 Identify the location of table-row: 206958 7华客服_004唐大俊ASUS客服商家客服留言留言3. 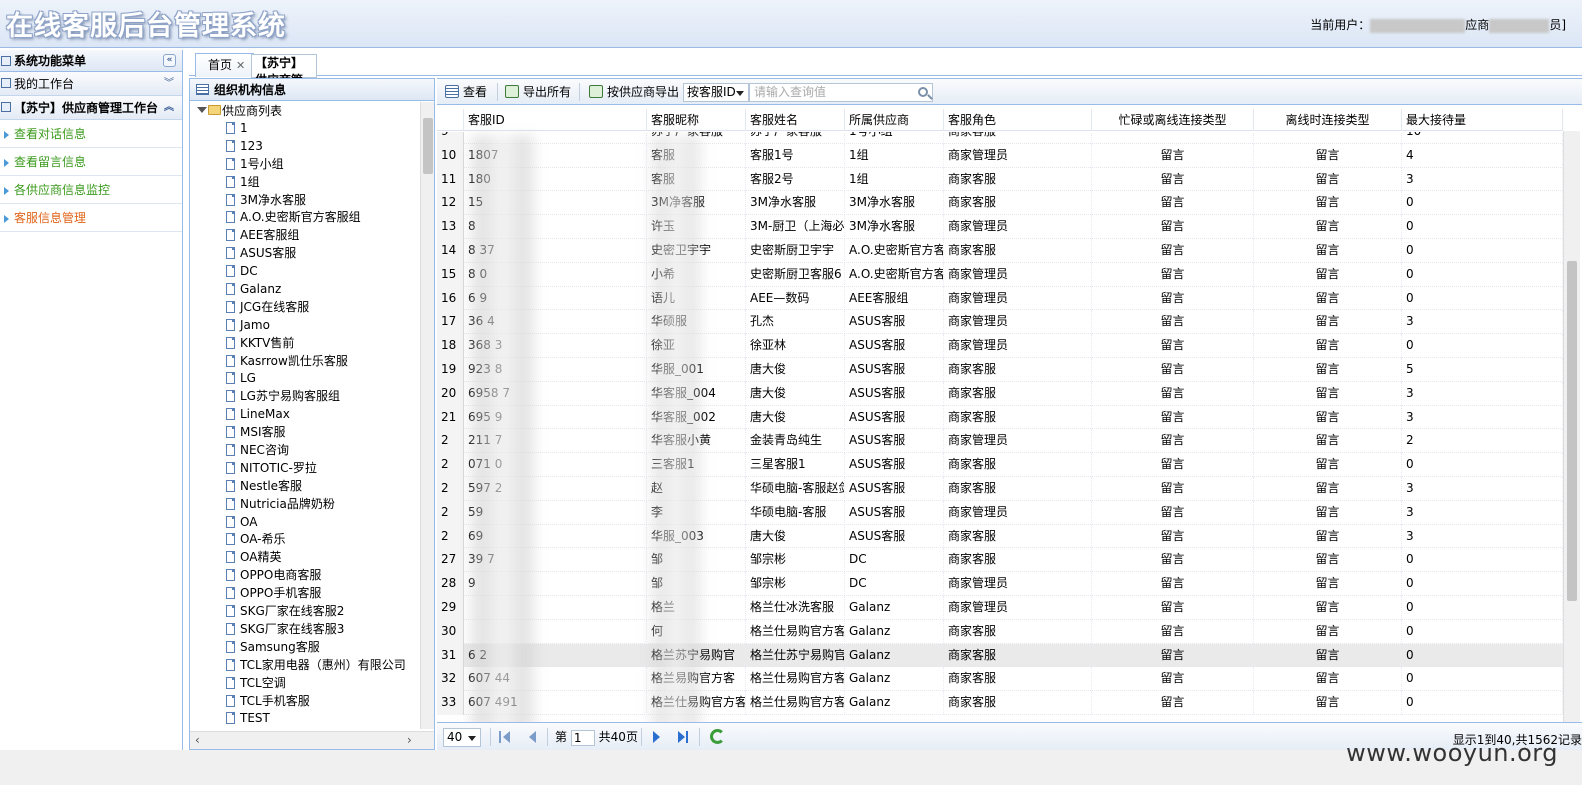
(1000, 393).